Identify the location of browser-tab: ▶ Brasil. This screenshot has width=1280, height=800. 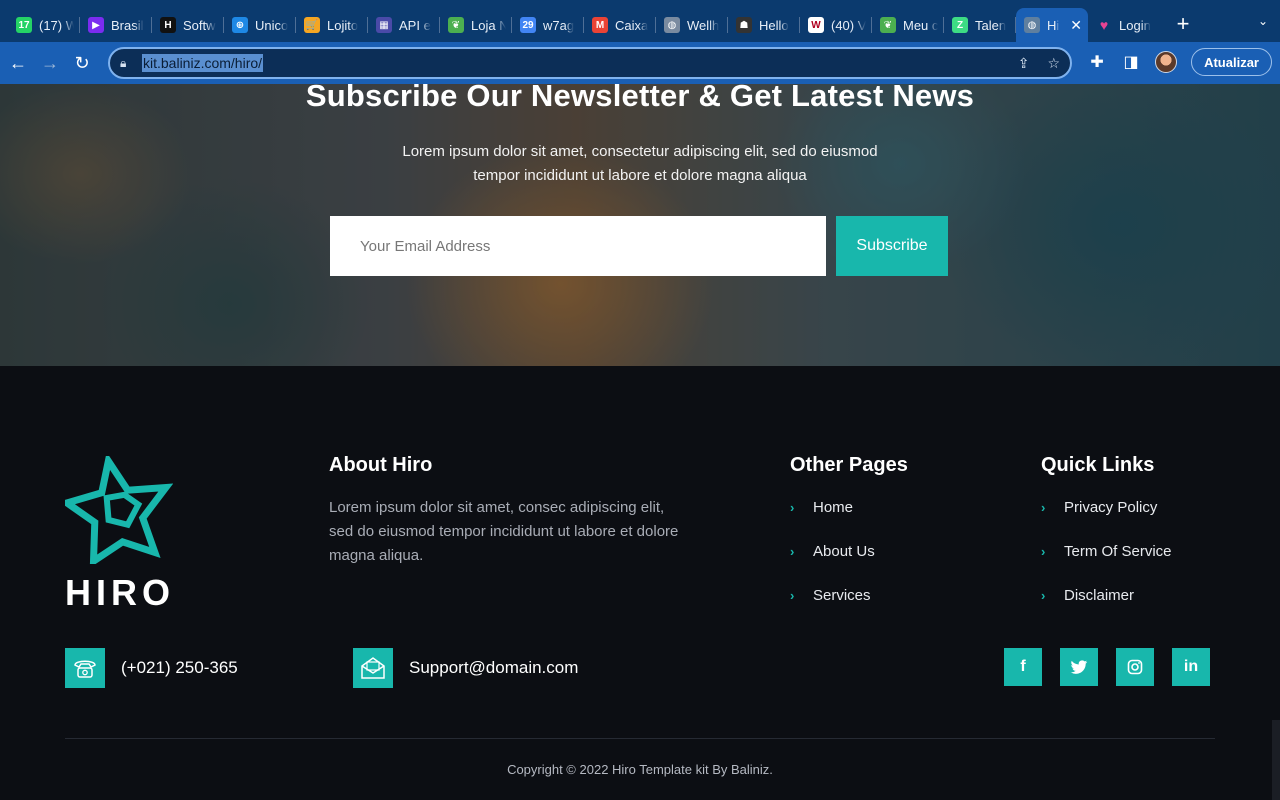
(116, 25).